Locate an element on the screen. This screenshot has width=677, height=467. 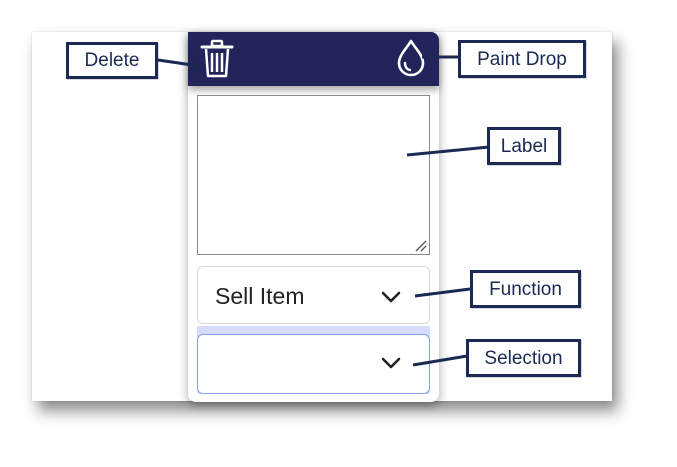
selection-dropdown is located at coordinates (313, 364).